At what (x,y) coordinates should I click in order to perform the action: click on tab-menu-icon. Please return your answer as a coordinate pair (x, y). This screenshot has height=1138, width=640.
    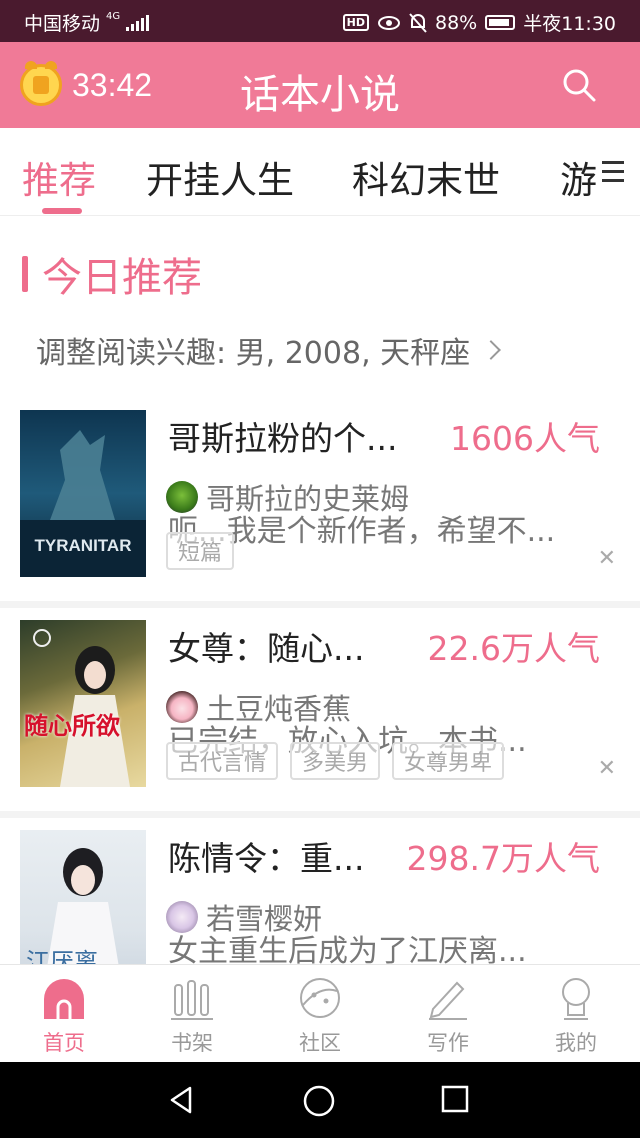
    Looking at the image, I should click on (613, 172).